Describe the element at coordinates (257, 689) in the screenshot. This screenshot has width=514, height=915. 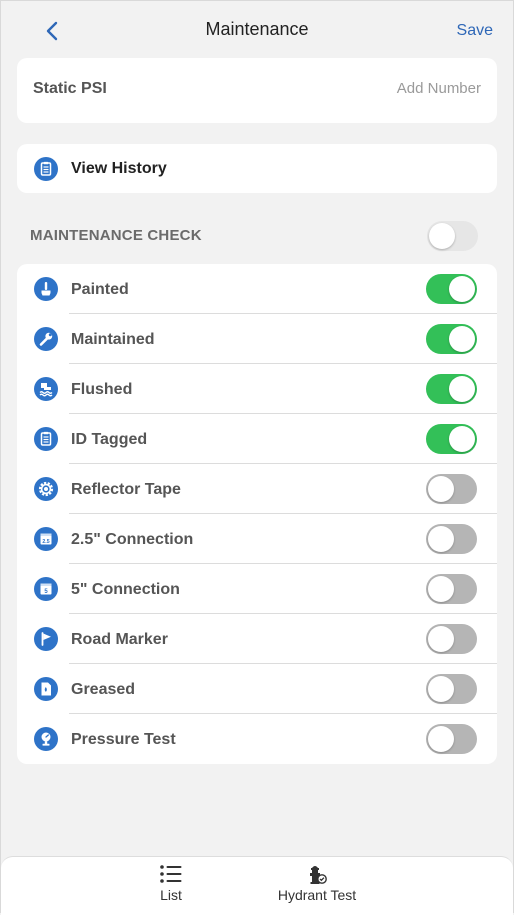
I see `list-item-greased: Greased` at that location.